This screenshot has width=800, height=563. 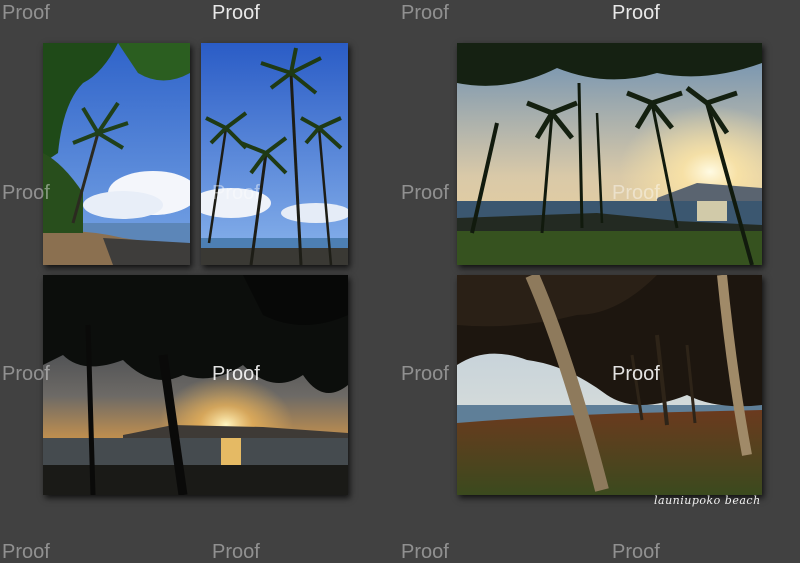 I want to click on photo-caption: launiupoko beach, so click(x=707, y=500).